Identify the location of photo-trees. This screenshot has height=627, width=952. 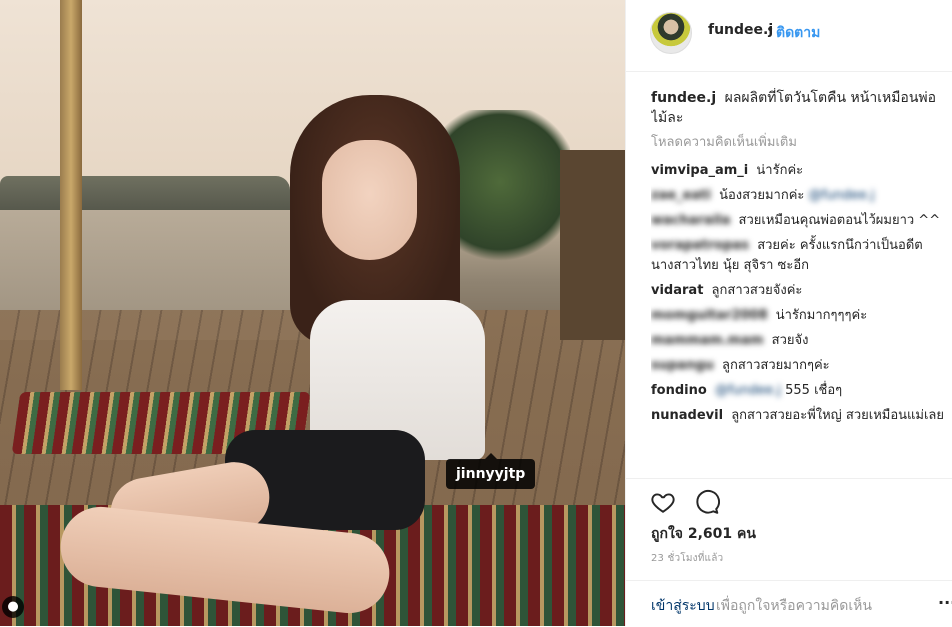
(145, 195).